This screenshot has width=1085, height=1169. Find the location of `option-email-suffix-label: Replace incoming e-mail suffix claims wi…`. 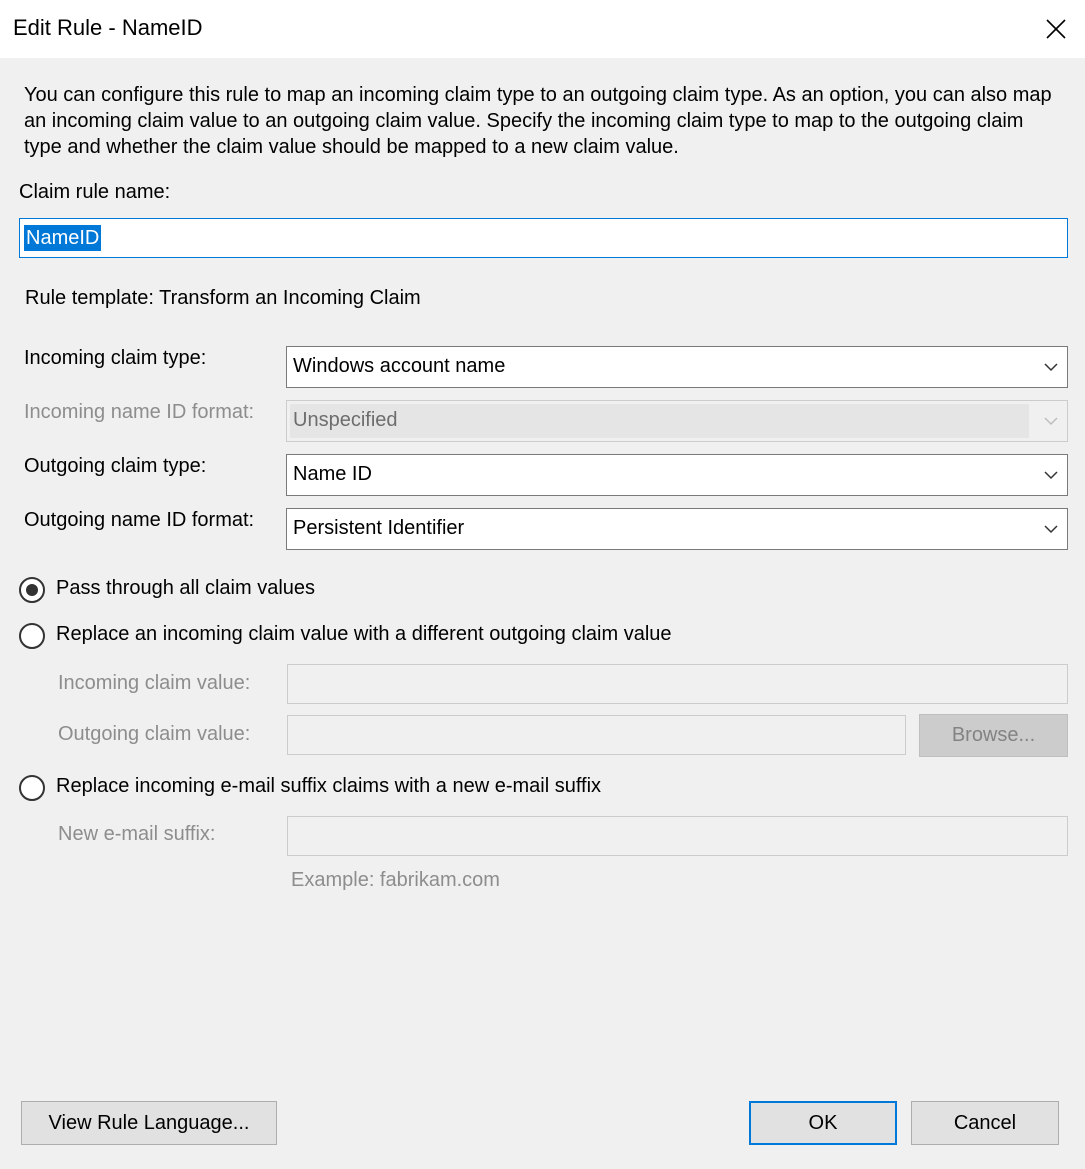

option-email-suffix-label: Replace incoming e-mail suffix claims wi… is located at coordinates (328, 786).